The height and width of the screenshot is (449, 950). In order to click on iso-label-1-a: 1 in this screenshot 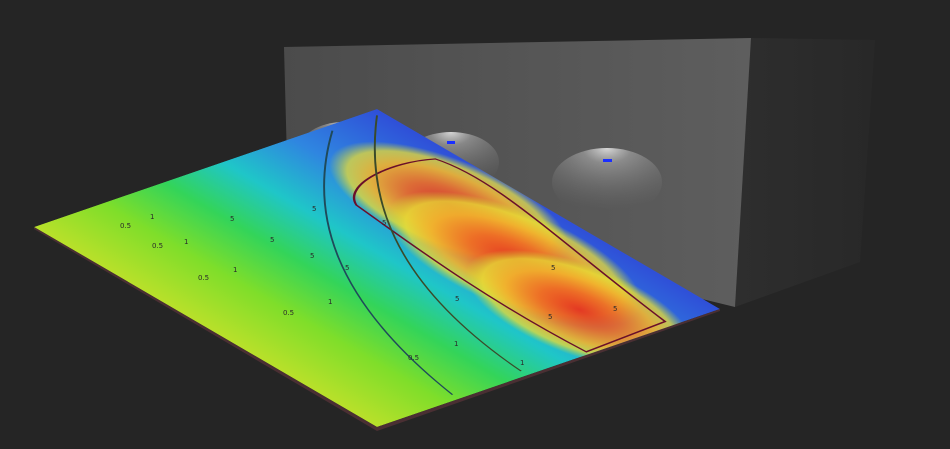, I will do `click(152, 217)`.